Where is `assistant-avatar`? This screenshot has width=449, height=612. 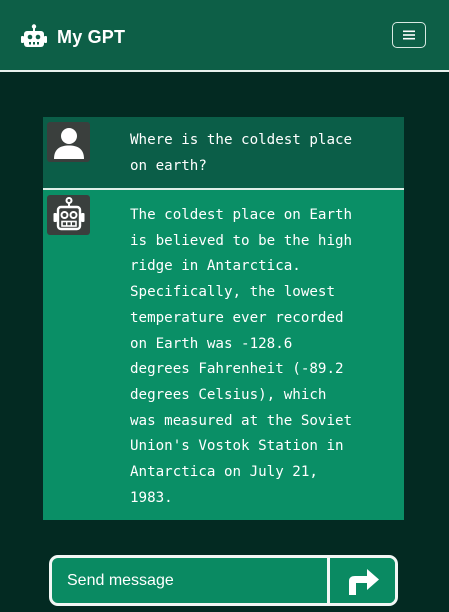
assistant-avatar is located at coordinates (68, 215).